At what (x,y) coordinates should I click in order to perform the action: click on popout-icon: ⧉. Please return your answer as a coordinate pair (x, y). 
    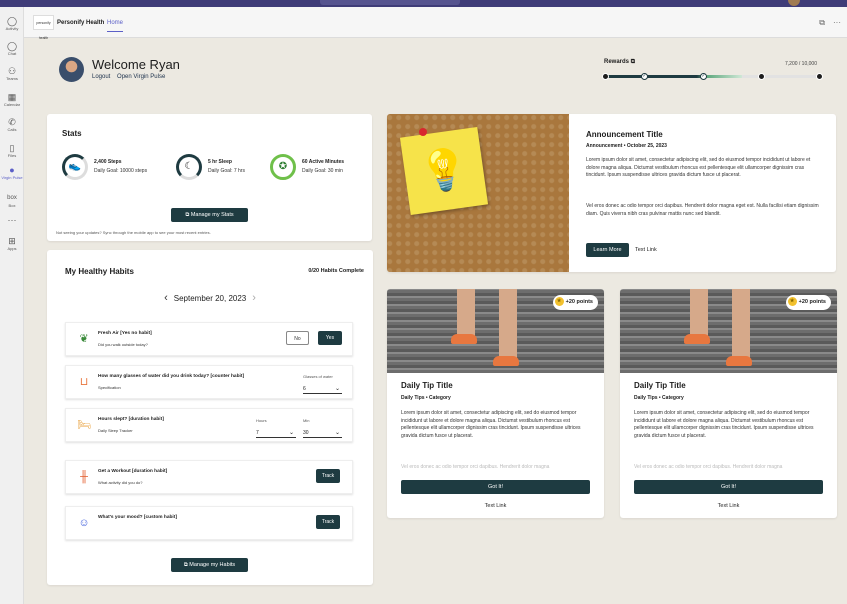
    Looking at the image, I should click on (822, 22).